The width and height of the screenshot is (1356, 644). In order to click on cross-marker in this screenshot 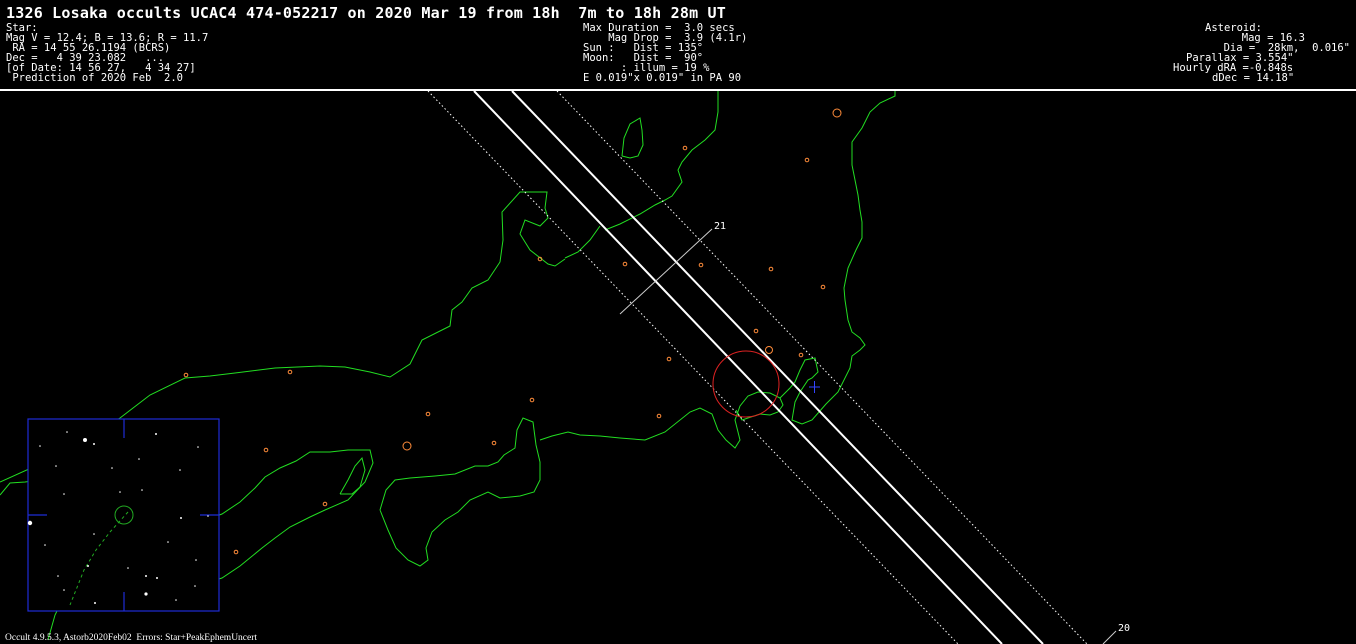, I will do `click(814, 387)`.